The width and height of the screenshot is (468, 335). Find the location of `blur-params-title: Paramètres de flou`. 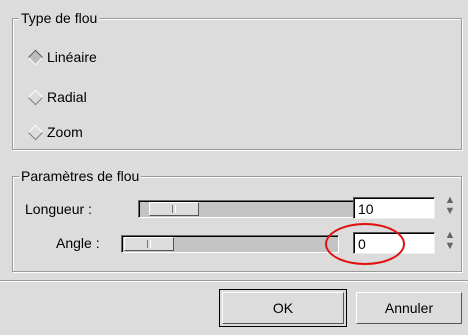

blur-params-title: Paramètres de flou is located at coordinates (80, 176).